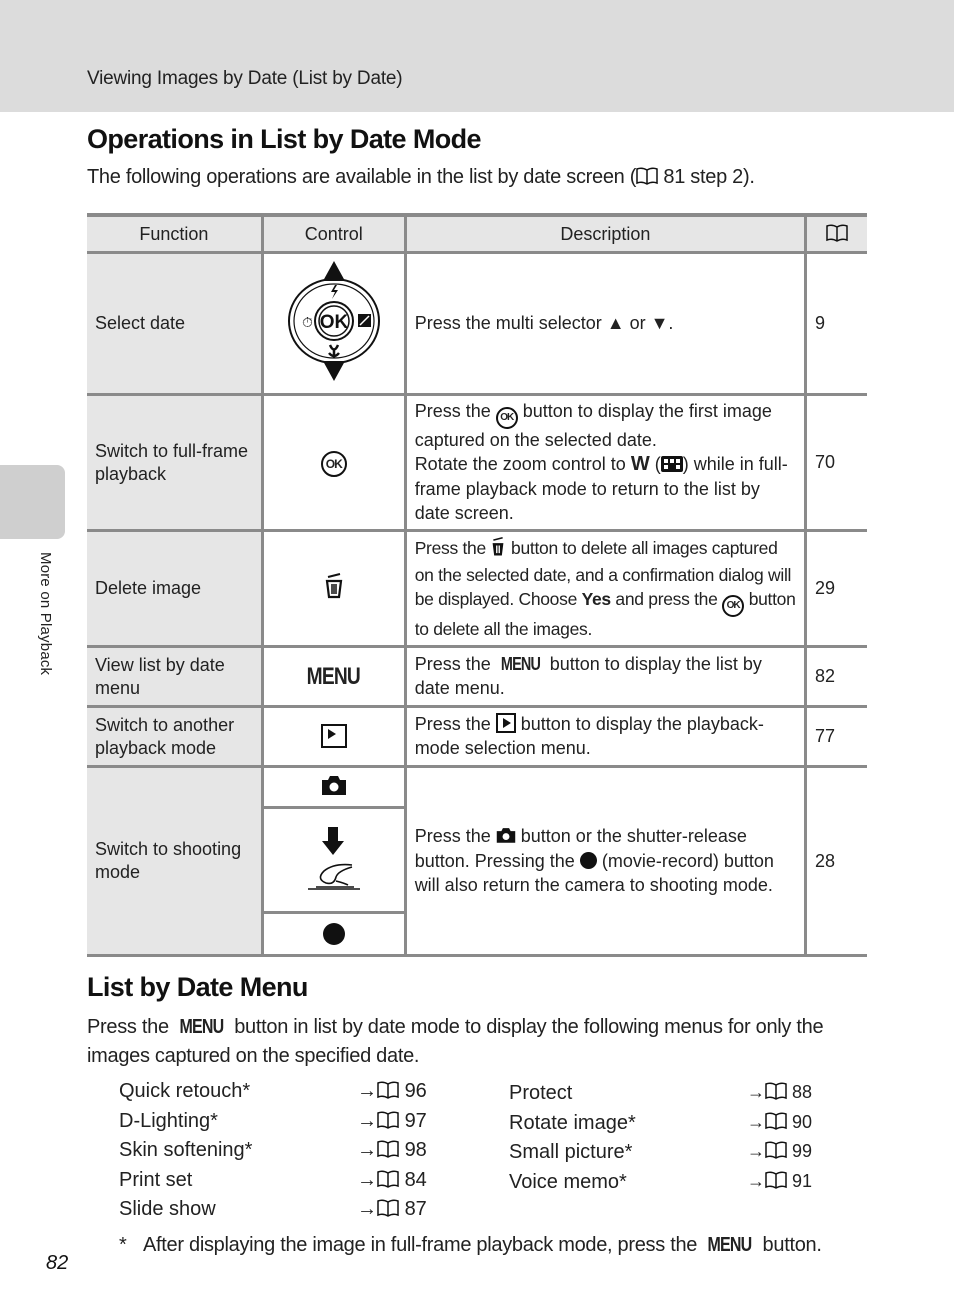  What do you see at coordinates (674, 1186) in the screenshot?
I see `menu-list-item: Voice memo* → 91` at bounding box center [674, 1186].